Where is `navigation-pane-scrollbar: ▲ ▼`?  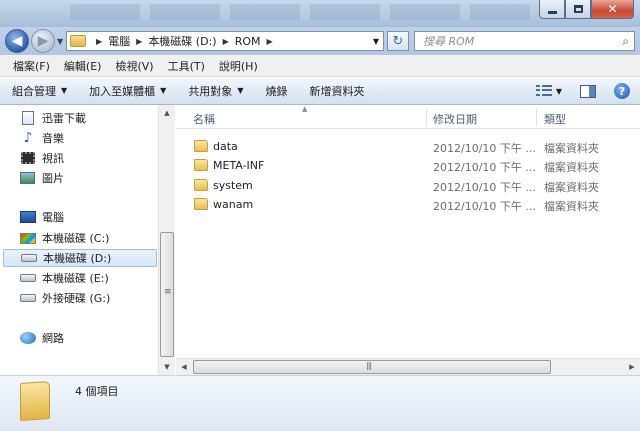
navigation-pane-scrollbar: ▲ ▼ is located at coordinates (166, 240).